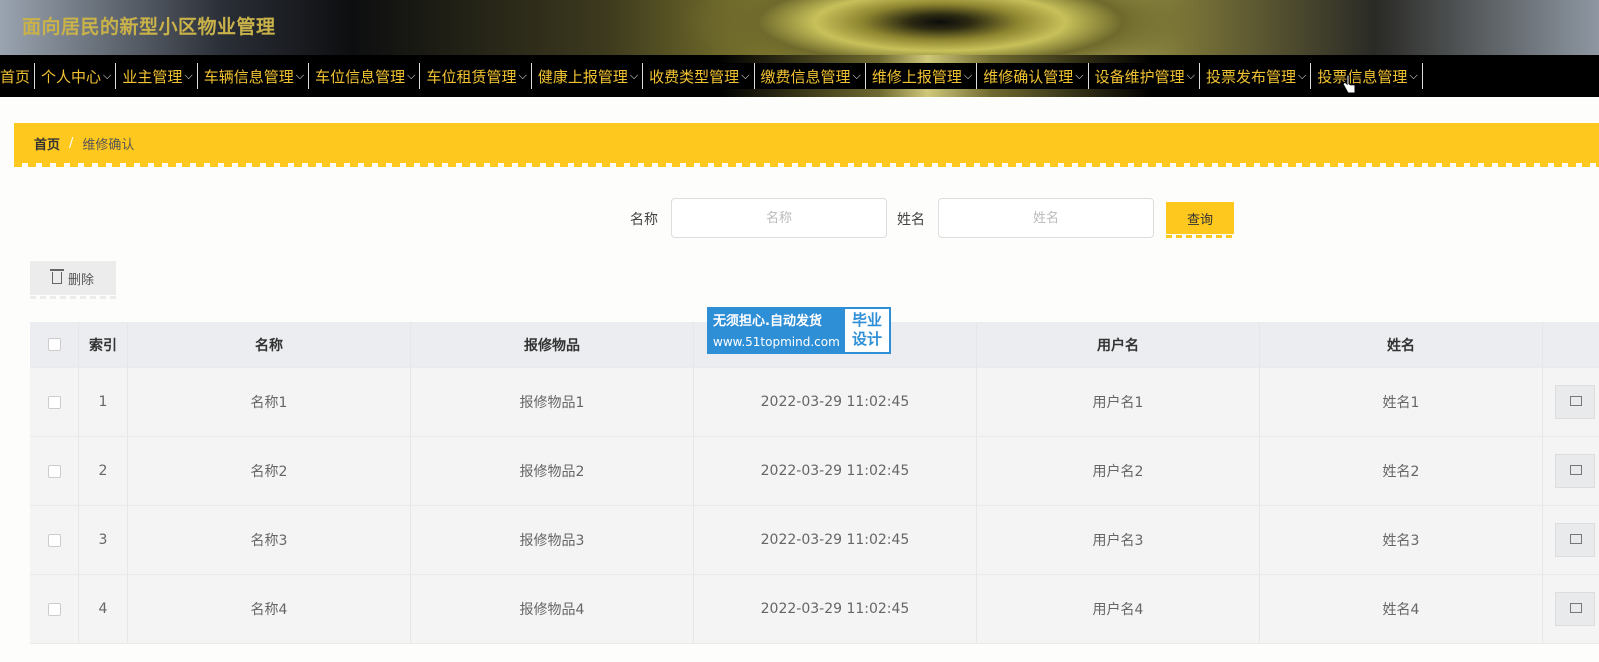  Describe the element at coordinates (248, 76) in the screenshot. I see `nav-item-label: 车辆信息管理` at that location.